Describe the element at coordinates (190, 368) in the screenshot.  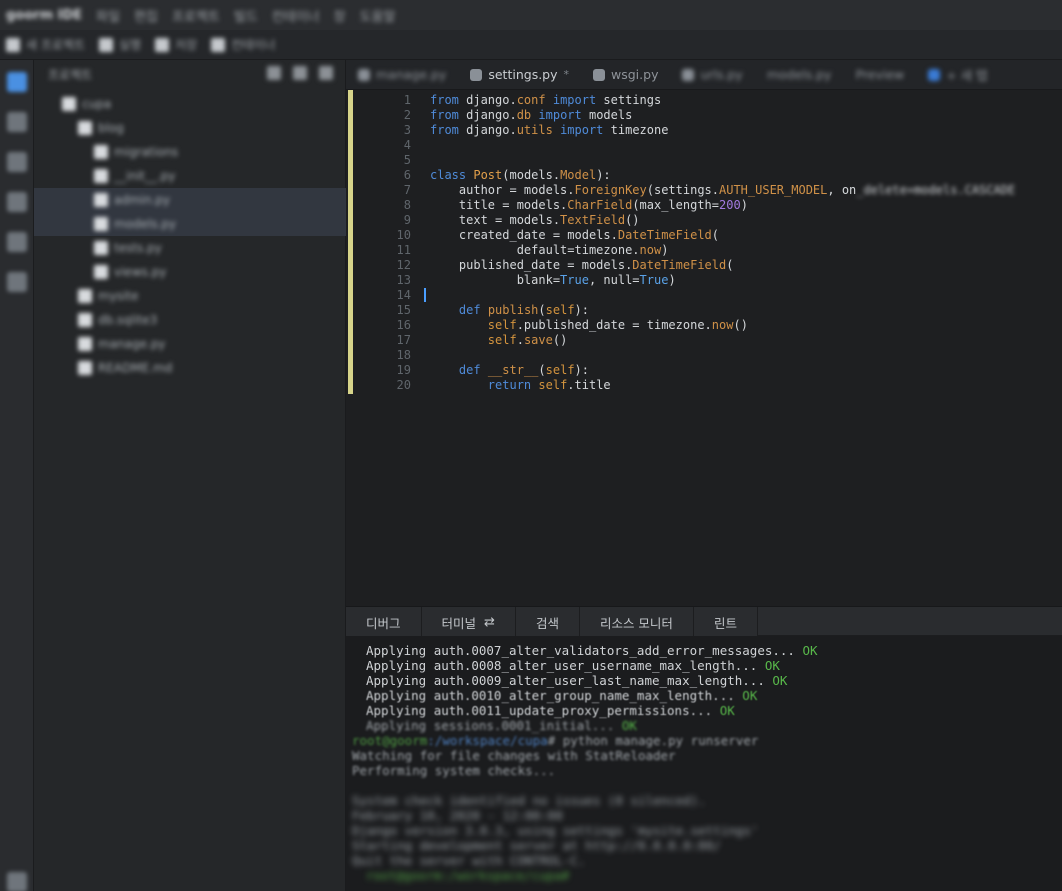
I see `tree-item: README.md` at that location.